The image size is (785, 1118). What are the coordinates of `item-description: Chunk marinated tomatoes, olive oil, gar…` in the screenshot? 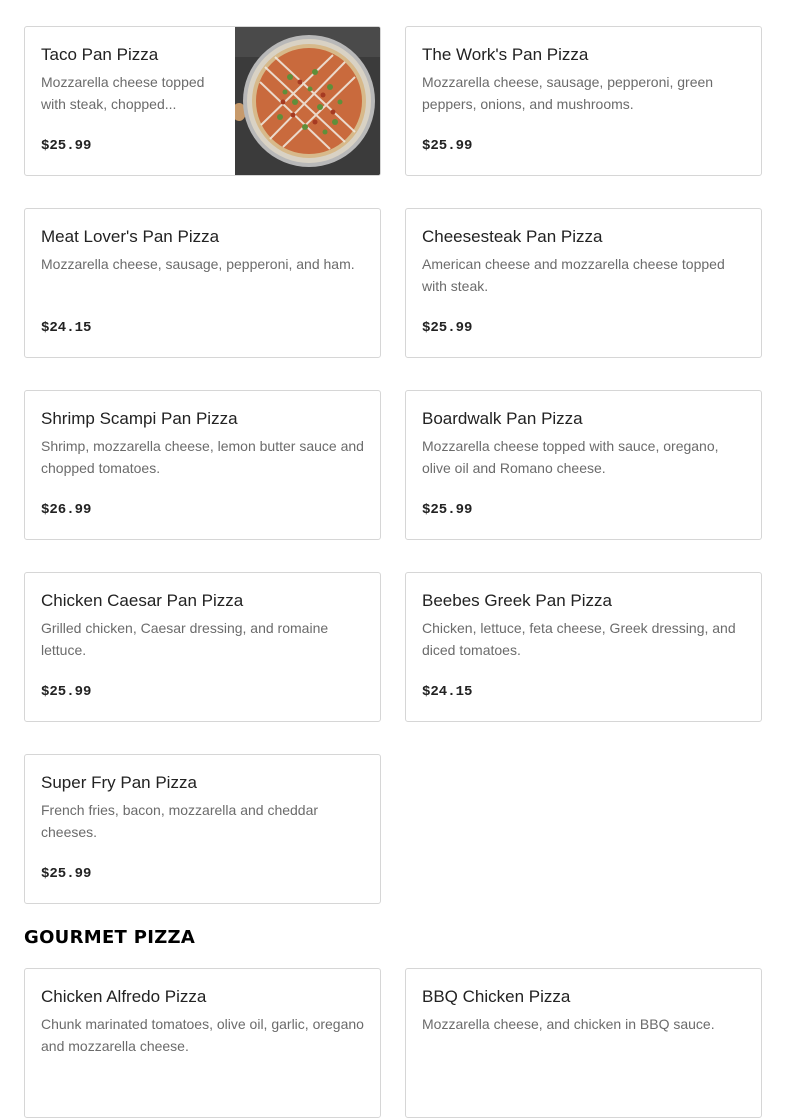 It's located at (202, 1035).